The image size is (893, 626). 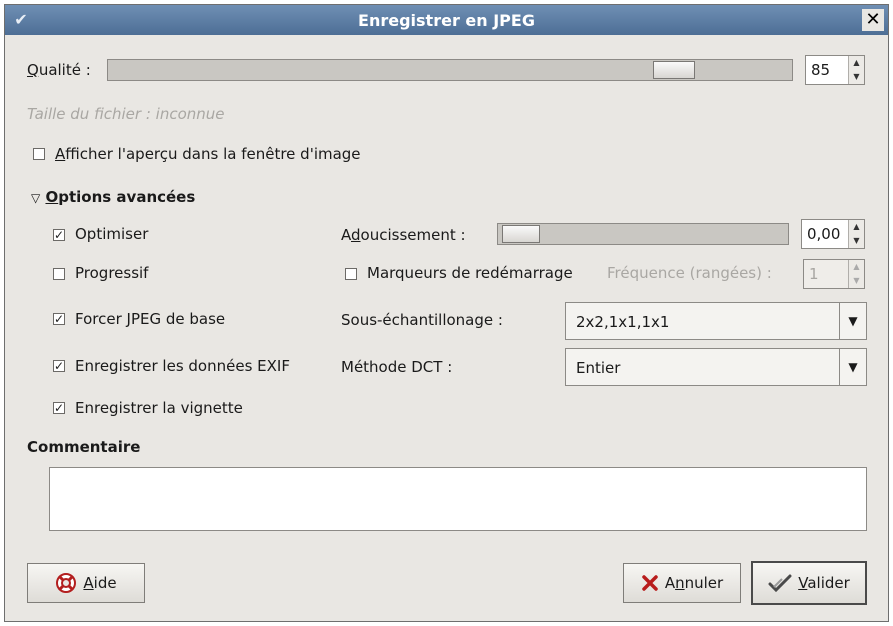 I want to click on optimize-checkbox: ✓, so click(x=59, y=235).